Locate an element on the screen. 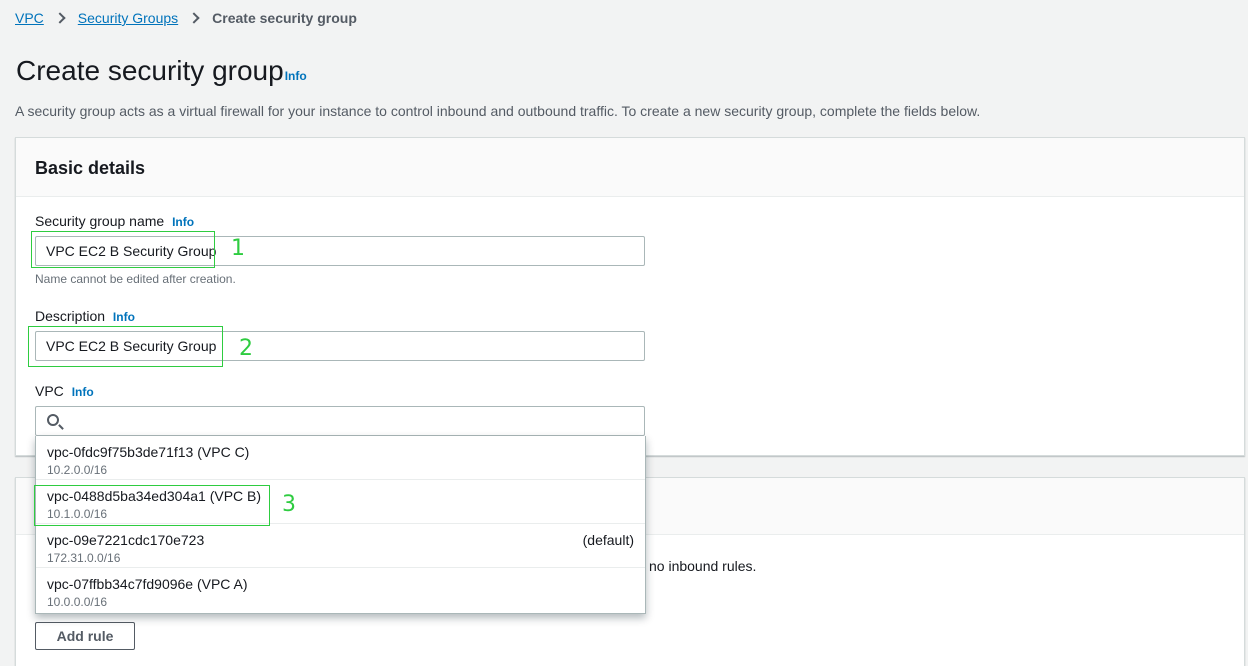 Image resolution: width=1248 pixels, height=666 pixels. vpc-option-cidr: 10.0.0.0/16 is located at coordinates (77, 602).